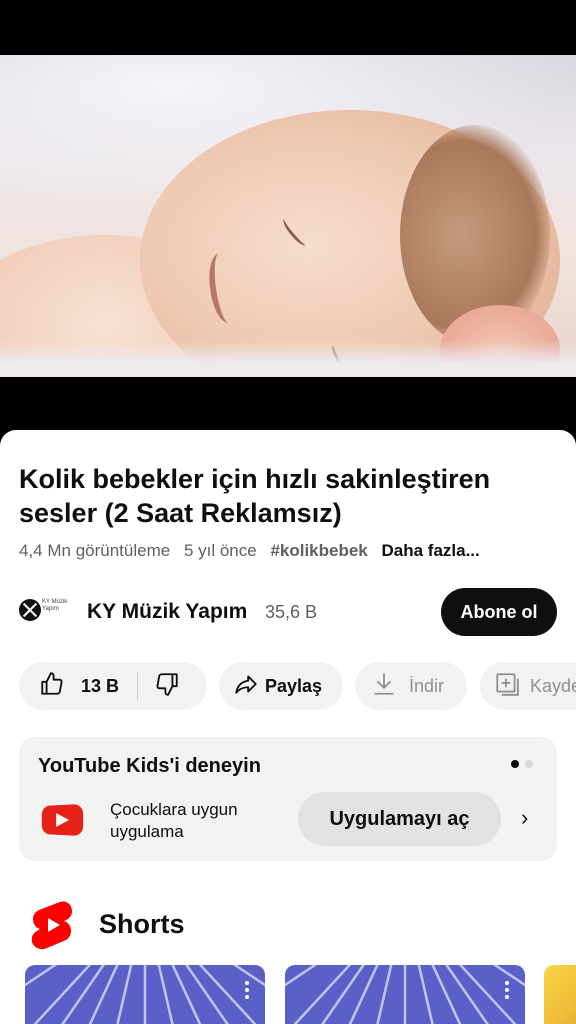 This screenshot has width=576, height=1024. I want to click on share-button: Paylaş, so click(281, 686).